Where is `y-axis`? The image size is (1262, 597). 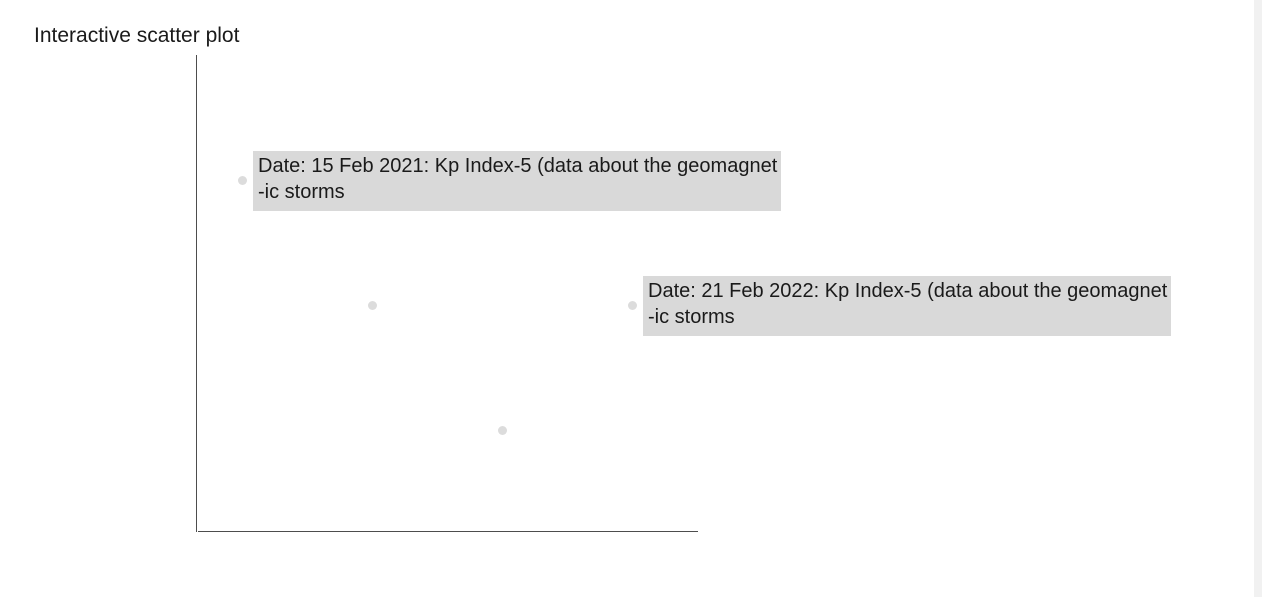 y-axis is located at coordinates (196, 293).